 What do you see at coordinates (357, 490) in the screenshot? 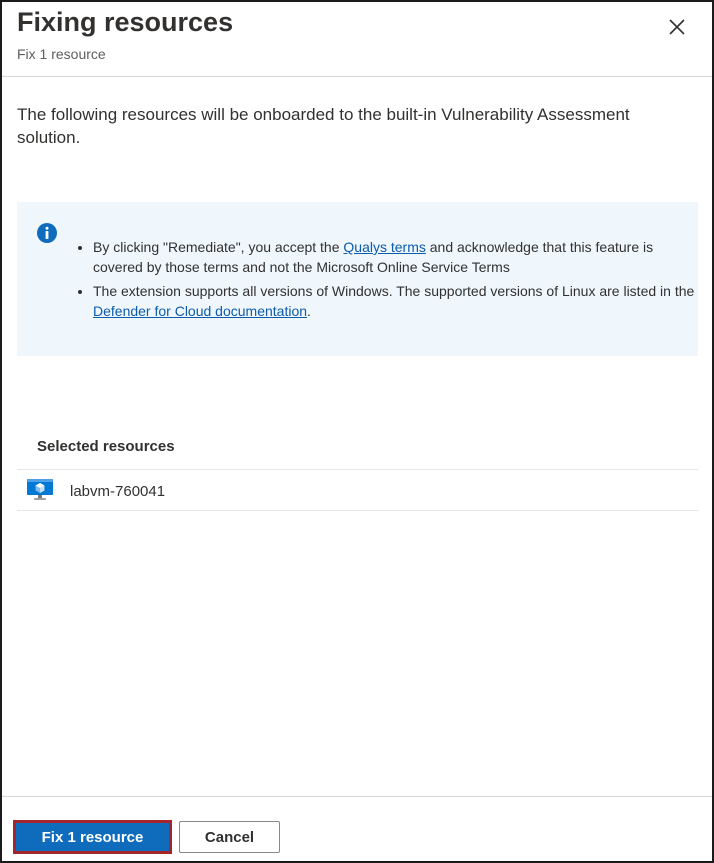
I see `list-item: labvm-760041` at bounding box center [357, 490].